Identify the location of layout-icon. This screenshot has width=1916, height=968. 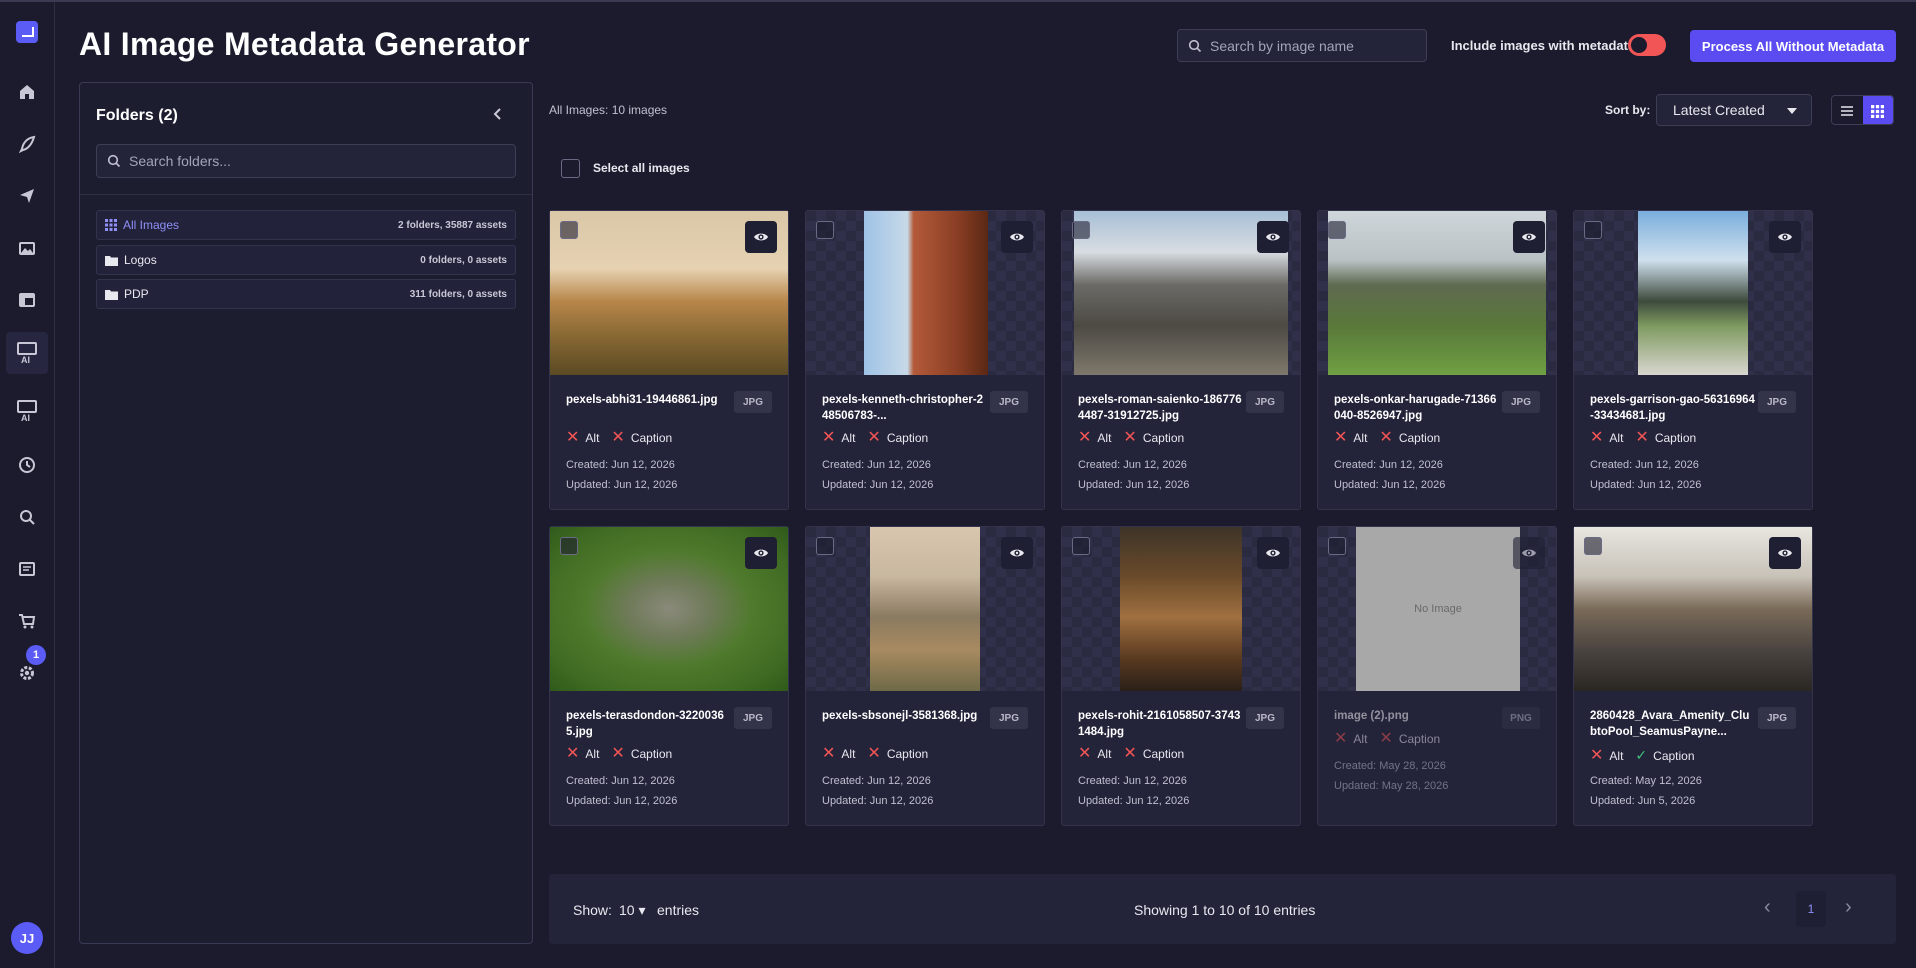
(27, 300).